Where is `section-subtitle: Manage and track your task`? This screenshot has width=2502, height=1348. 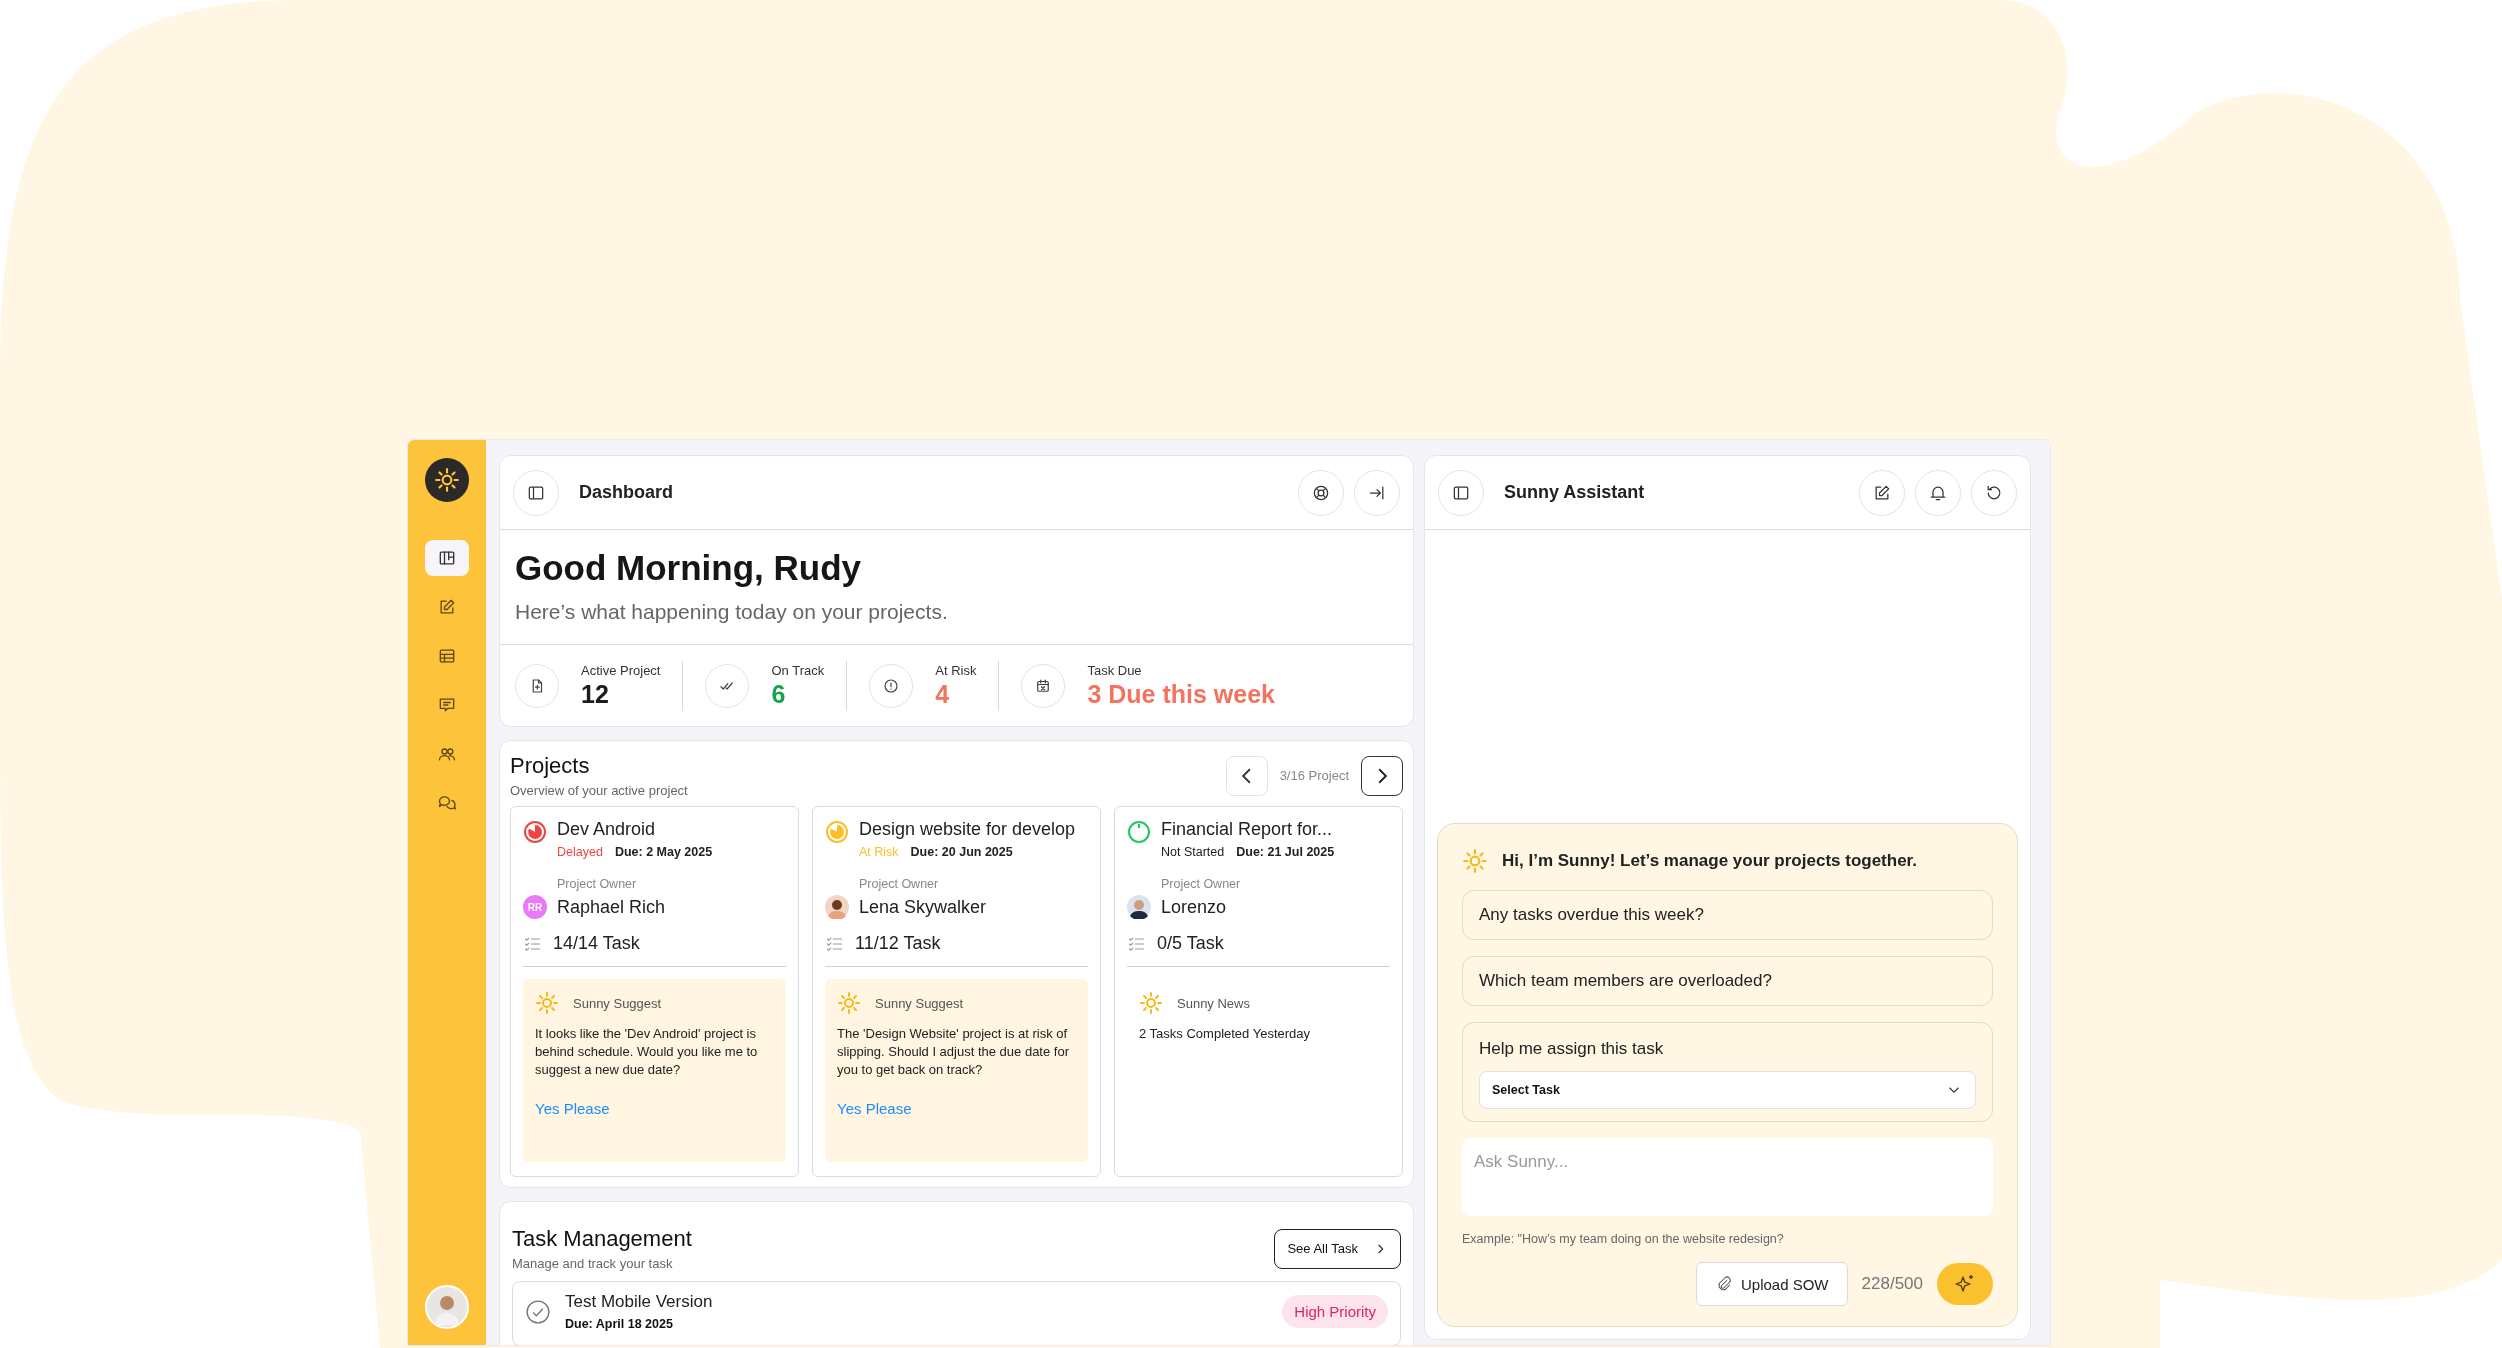
section-subtitle: Manage and track your task is located at coordinates (593, 1263).